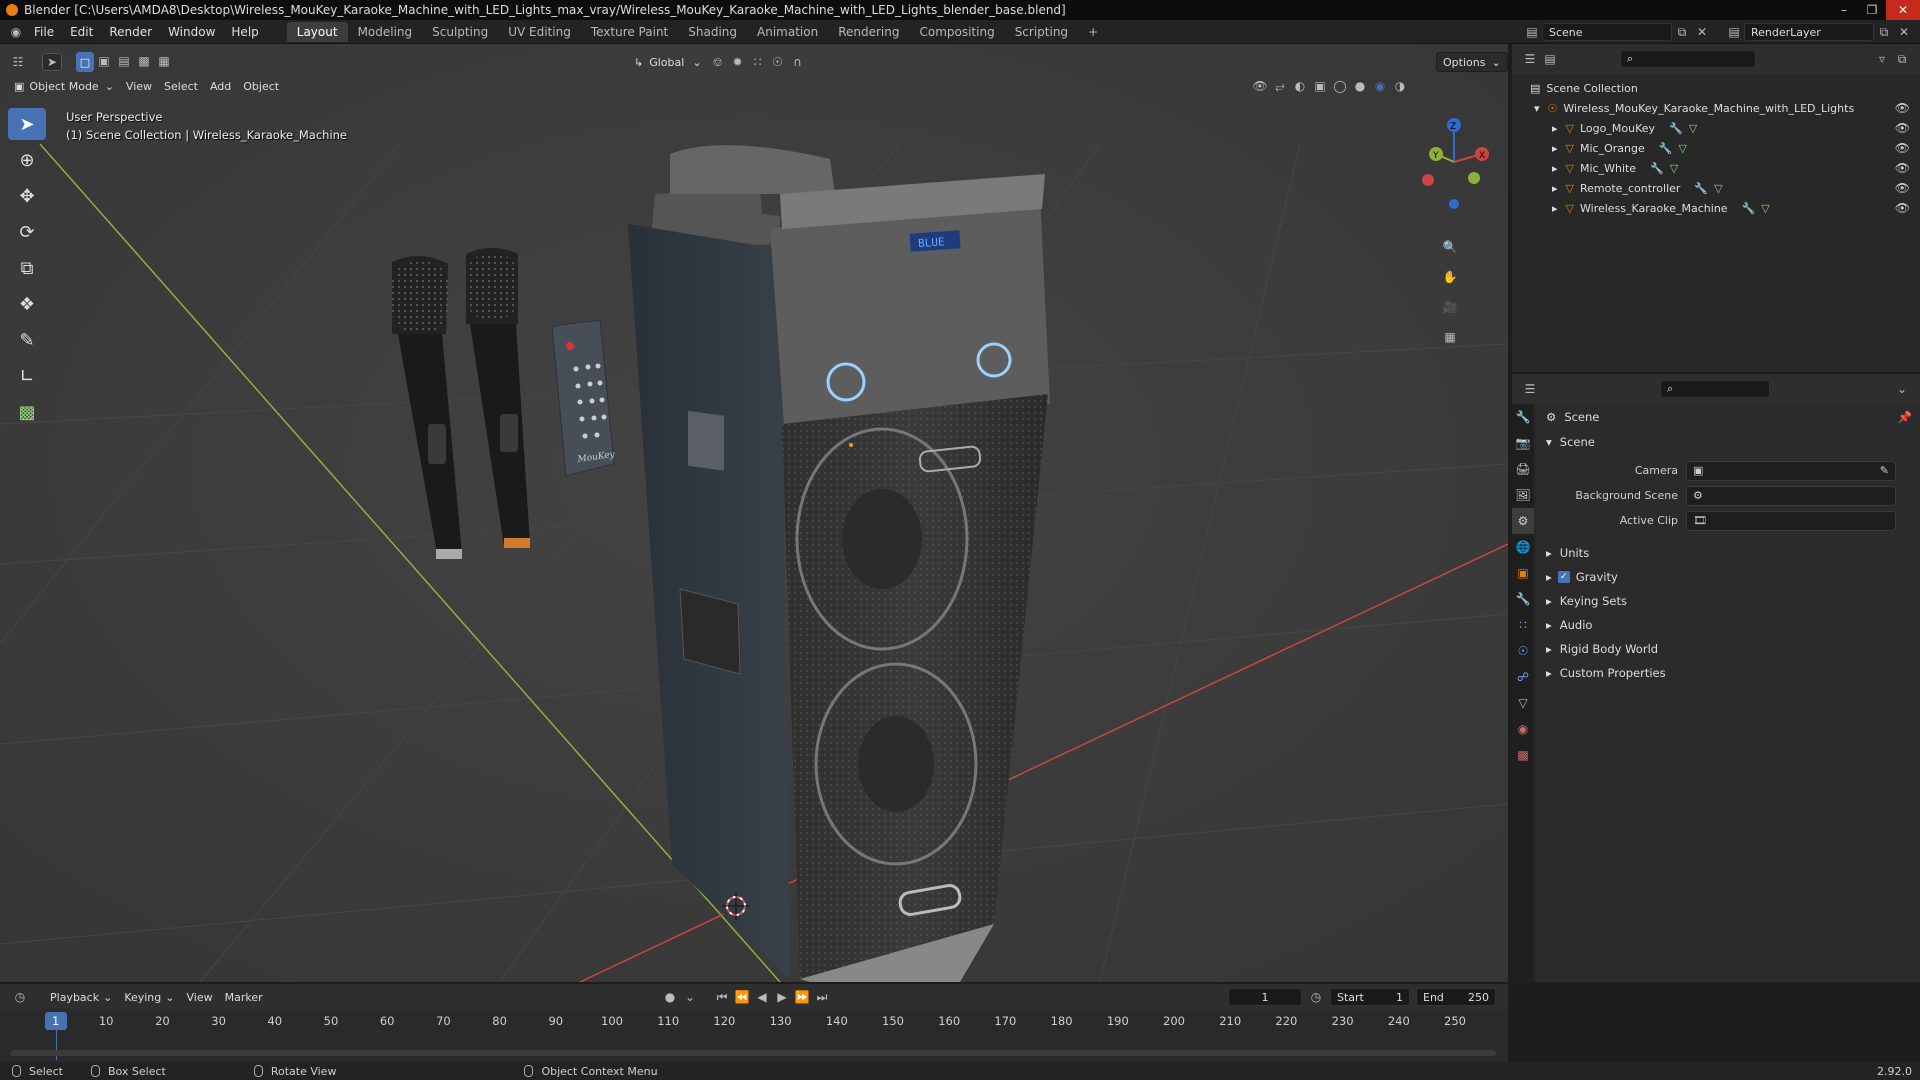  What do you see at coordinates (1450, 307) in the screenshot?
I see `camera-view-icon: 🎥` at bounding box center [1450, 307].